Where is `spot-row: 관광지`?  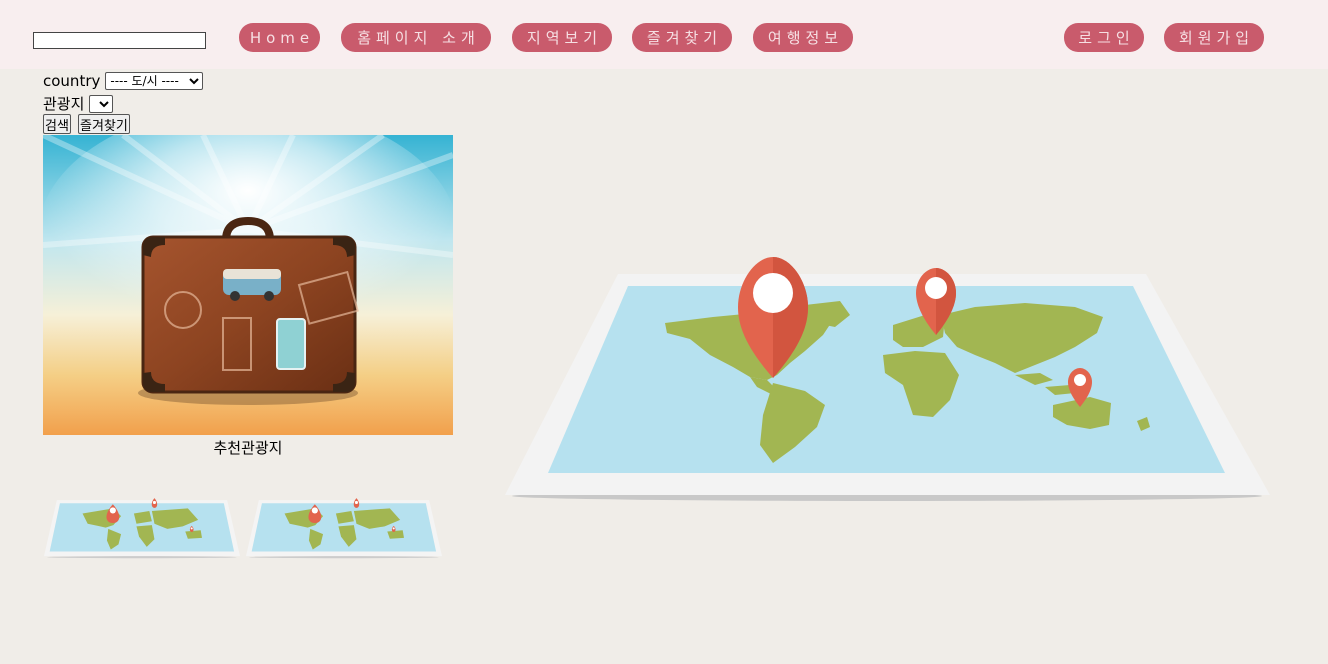 spot-row: 관광지 is located at coordinates (78, 103).